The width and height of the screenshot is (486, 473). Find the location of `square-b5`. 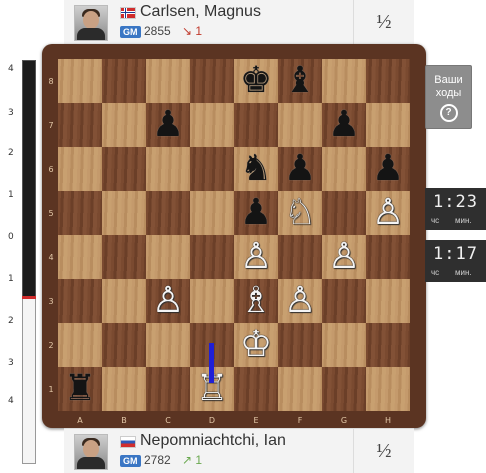

square-b5 is located at coordinates (124, 213).